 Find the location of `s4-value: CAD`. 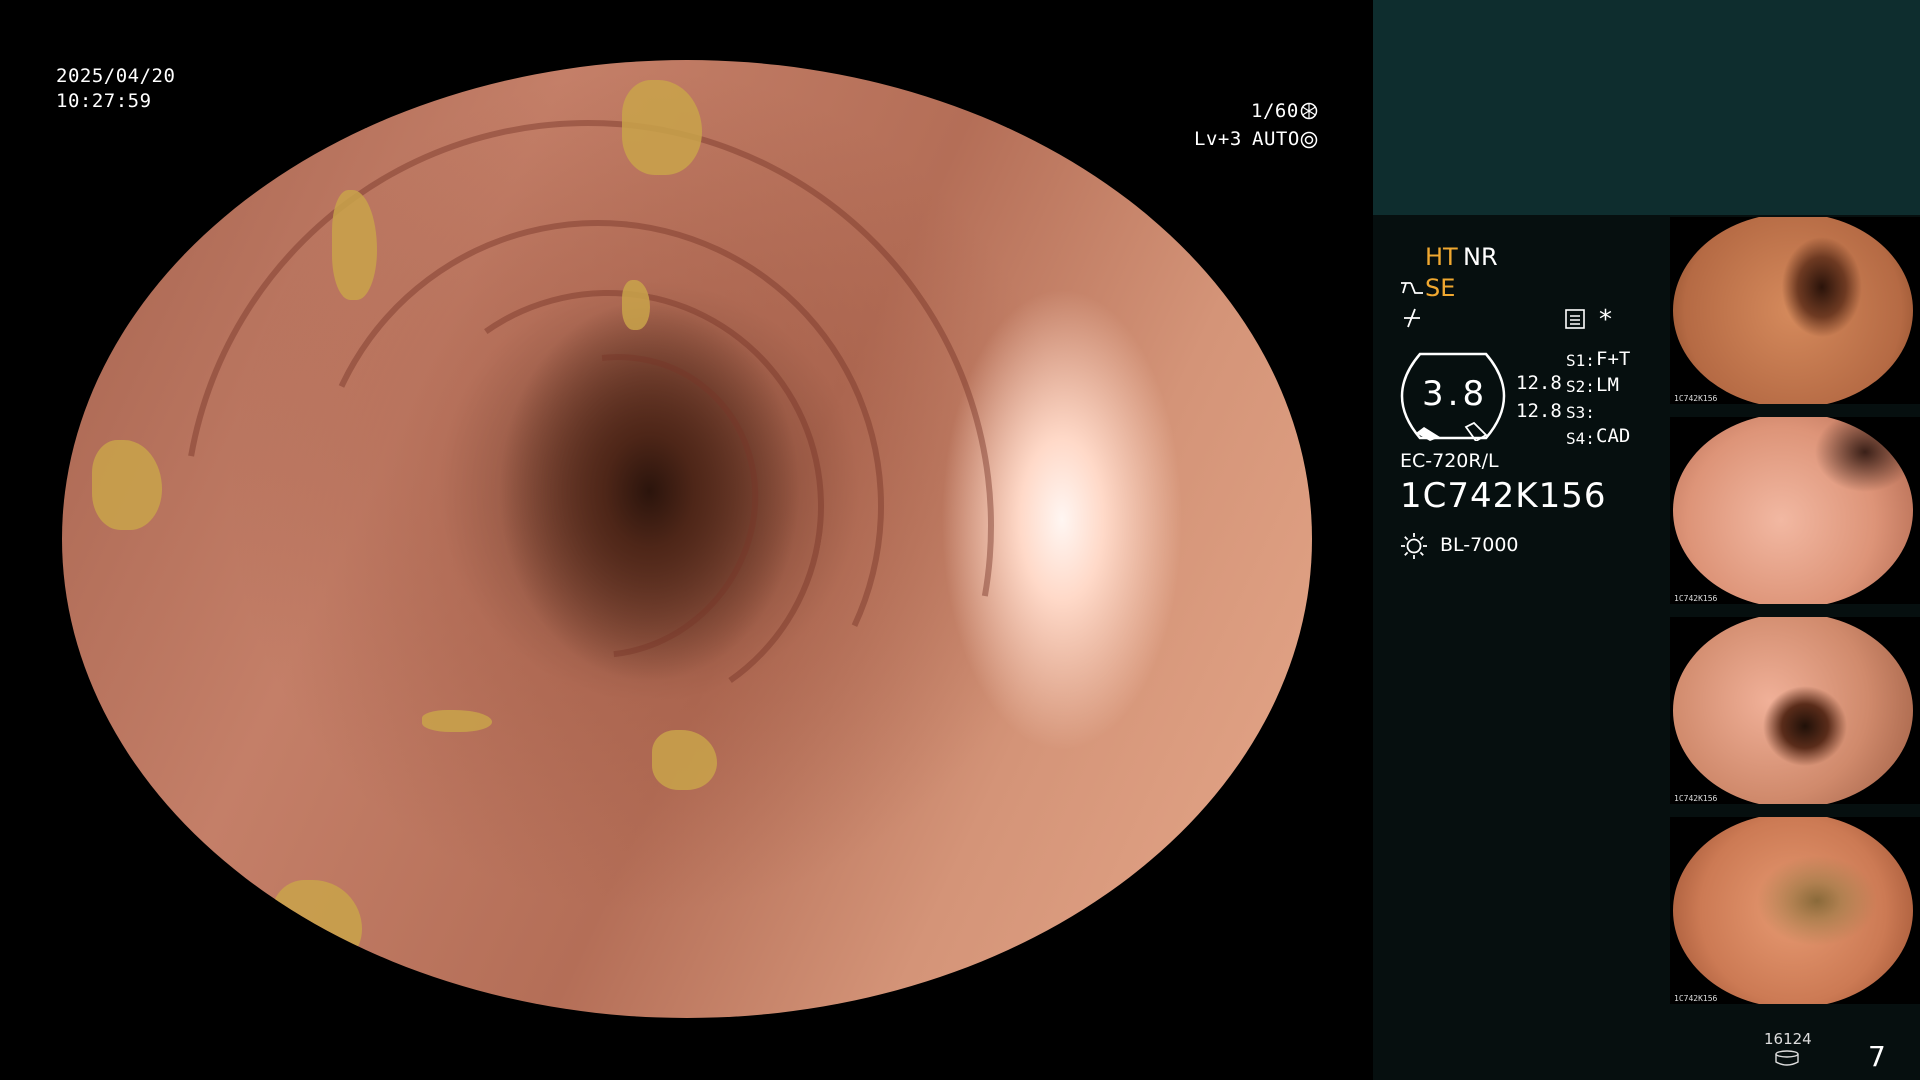

s4-value: CAD is located at coordinates (1613, 436).